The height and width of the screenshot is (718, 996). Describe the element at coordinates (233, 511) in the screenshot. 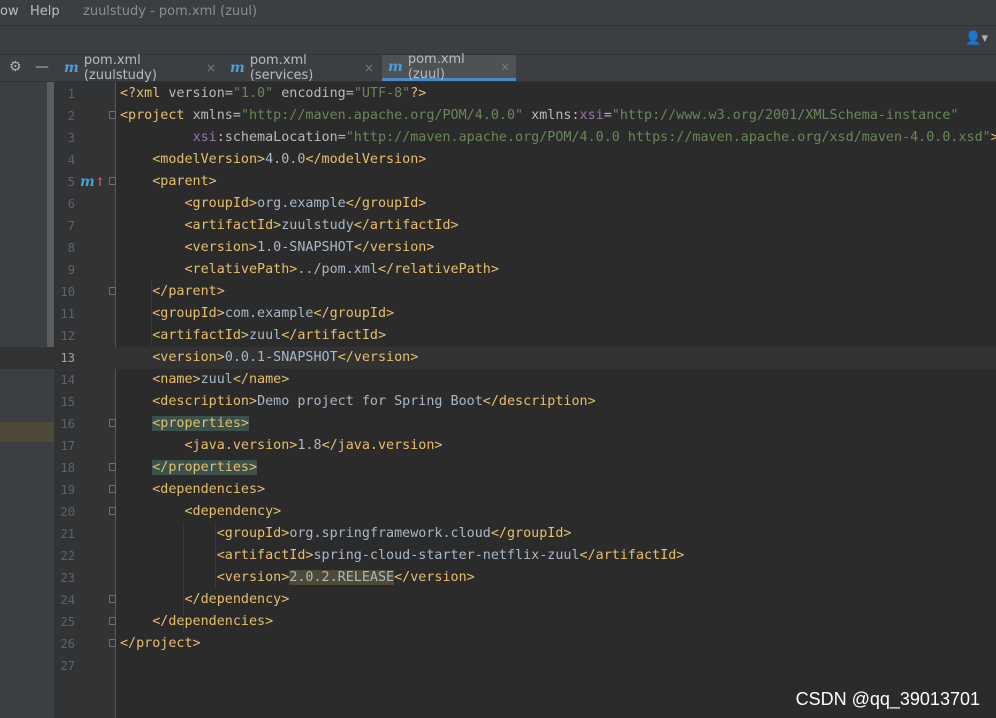

I see `code-token: <dependency>` at that location.